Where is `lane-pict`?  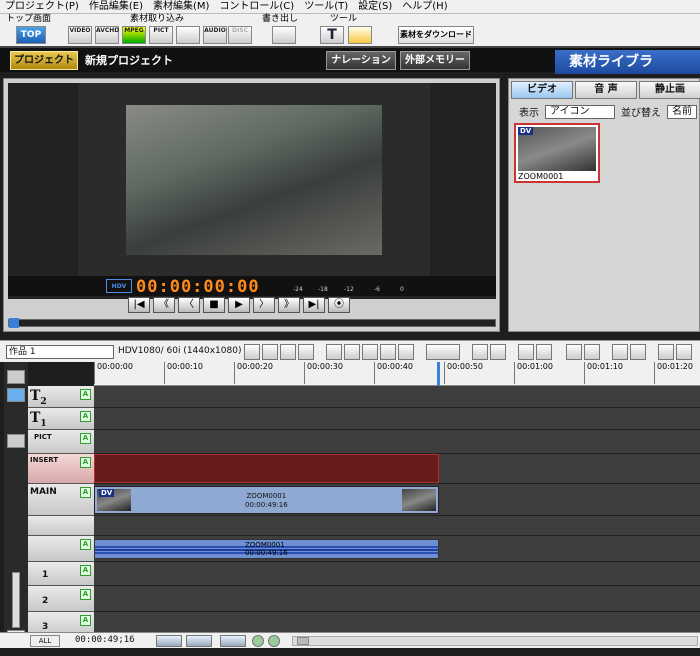 lane-pict is located at coordinates (397, 442).